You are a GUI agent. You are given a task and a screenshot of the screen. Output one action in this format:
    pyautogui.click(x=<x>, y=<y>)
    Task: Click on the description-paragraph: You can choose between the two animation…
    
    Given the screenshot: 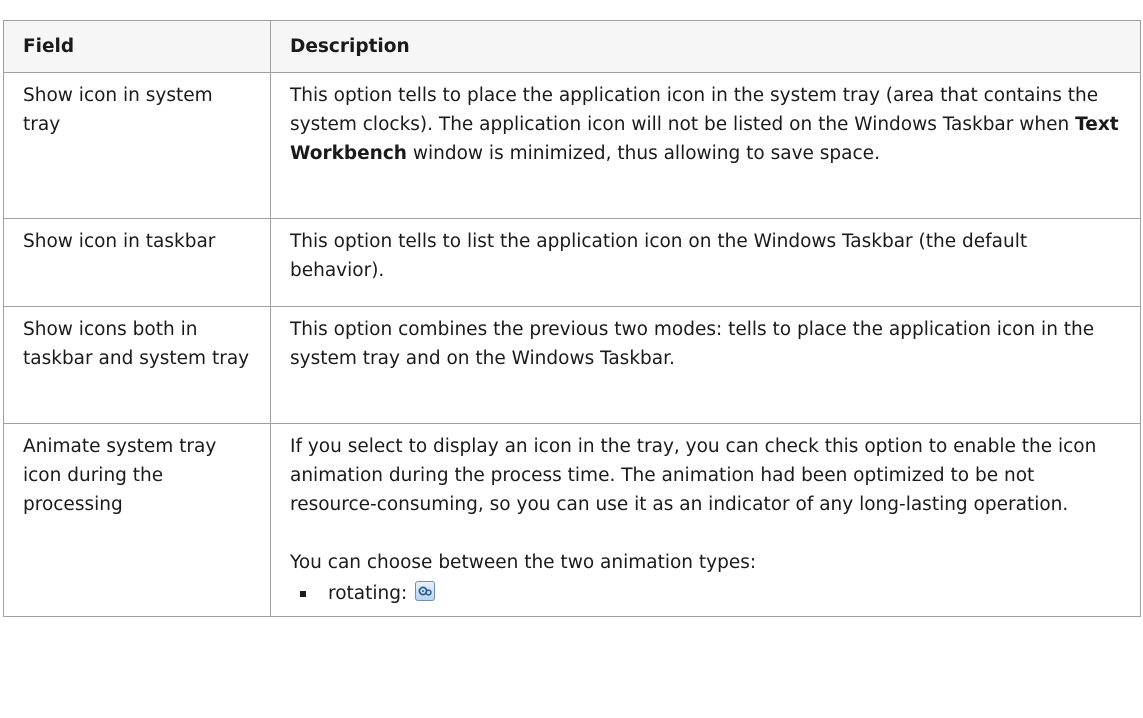 What is the action you would take?
    pyautogui.click(x=523, y=562)
    